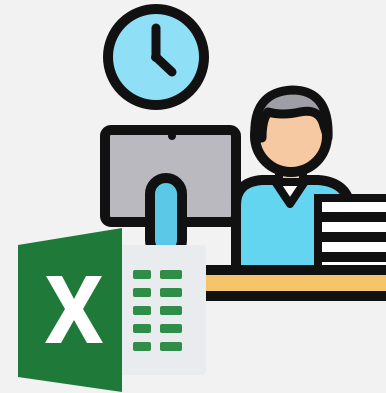 The height and width of the screenshot is (393, 386). What do you see at coordinates (350, 235) in the screenshot?
I see `paper-stack-icon` at bounding box center [350, 235].